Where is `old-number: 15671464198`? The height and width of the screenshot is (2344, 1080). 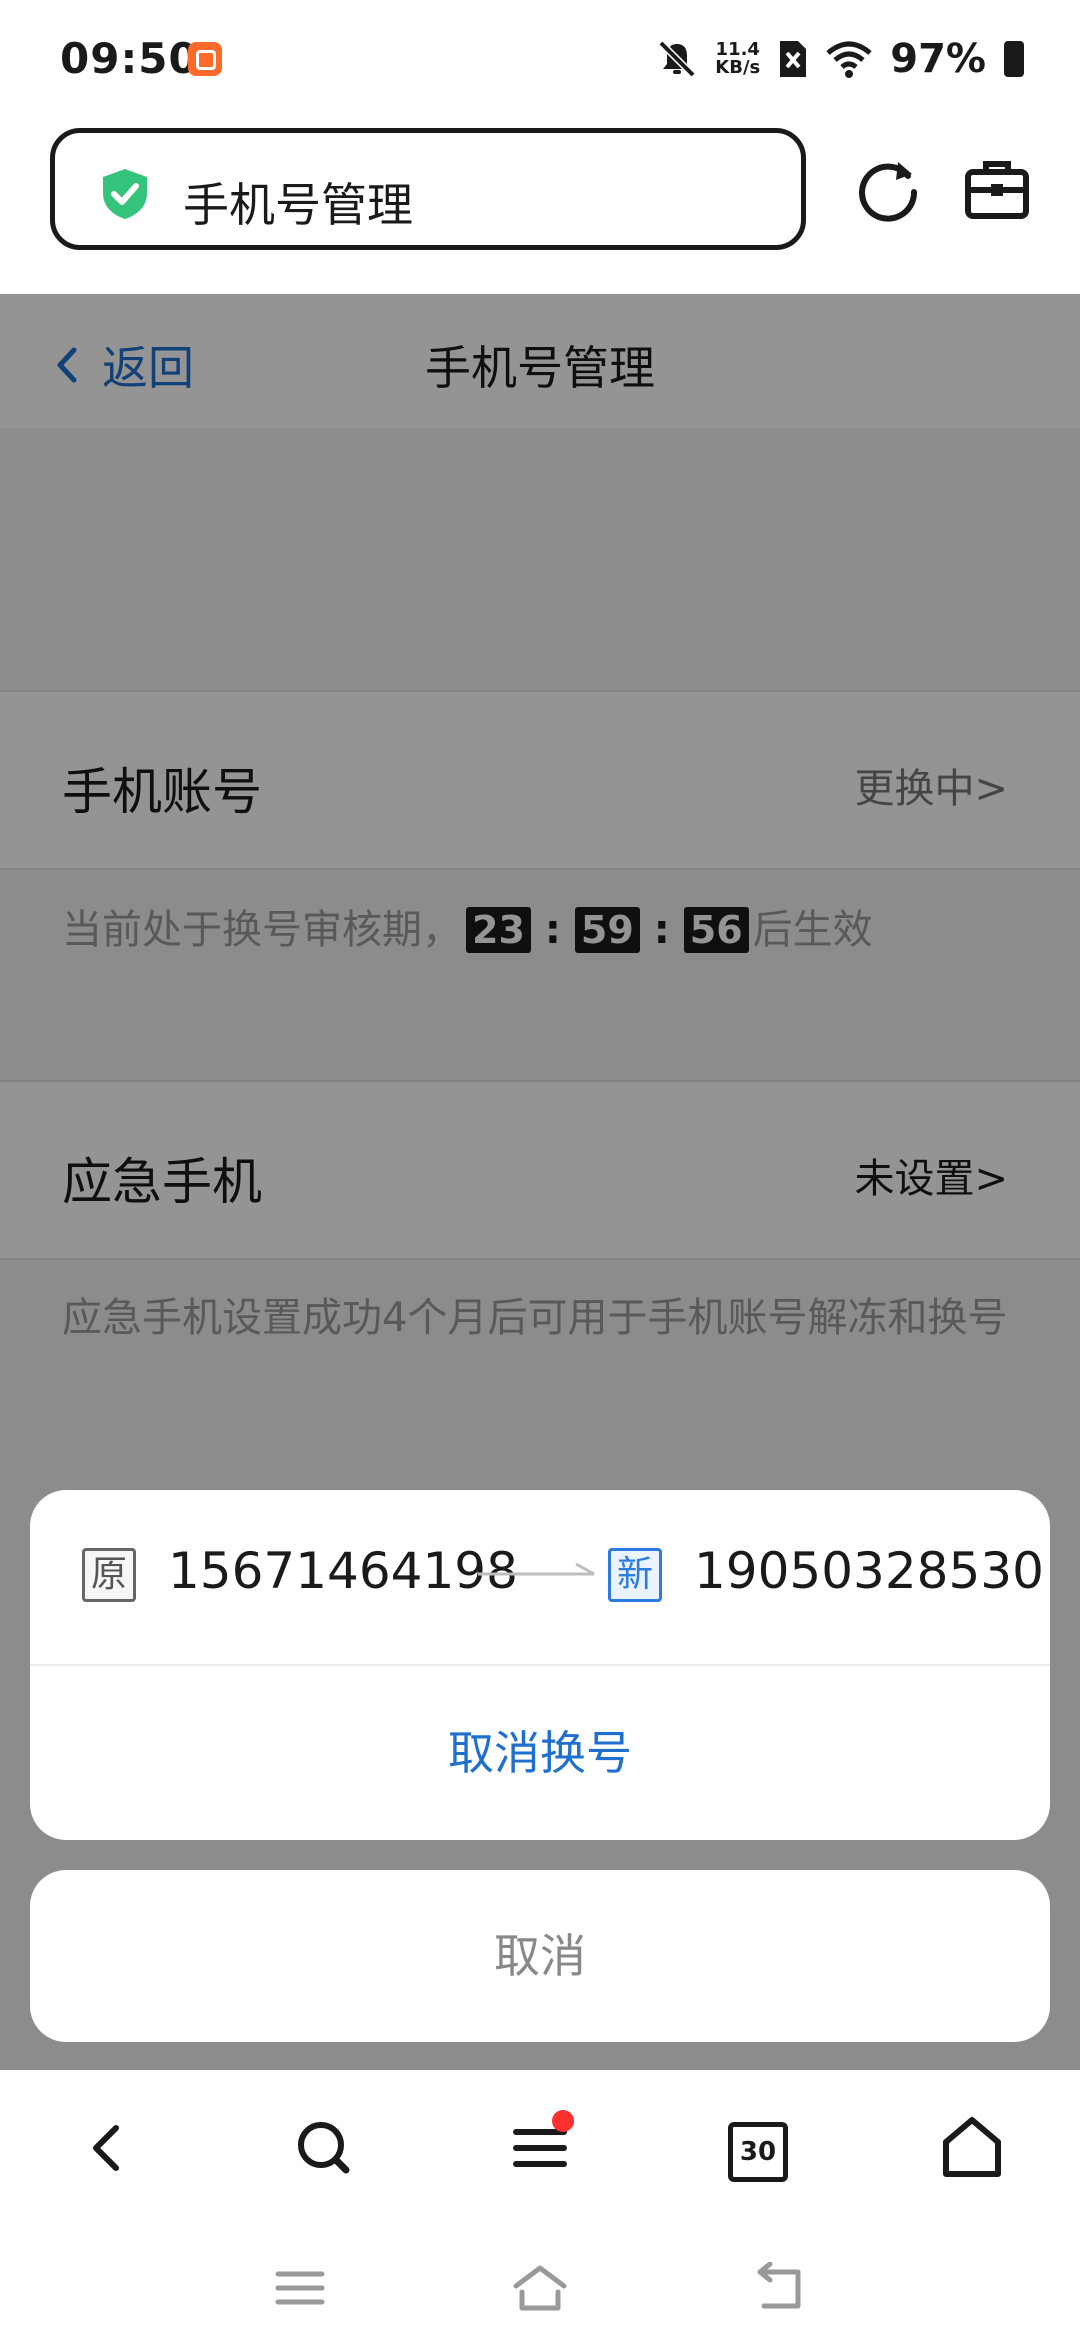
old-number: 15671464198 is located at coordinates (343, 1571).